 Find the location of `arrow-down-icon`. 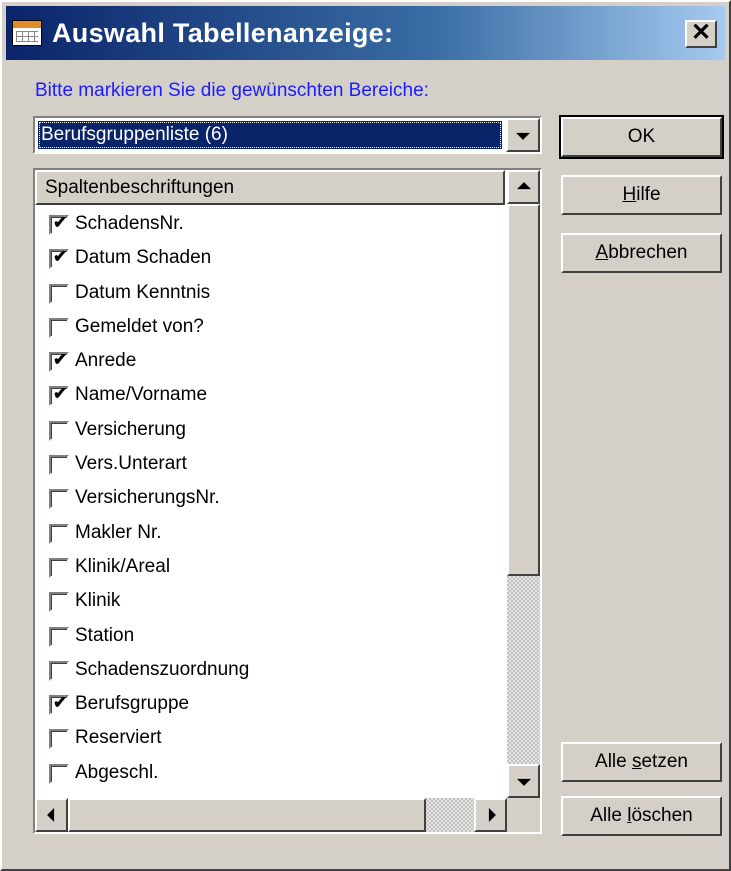

arrow-down-icon is located at coordinates (523, 782).